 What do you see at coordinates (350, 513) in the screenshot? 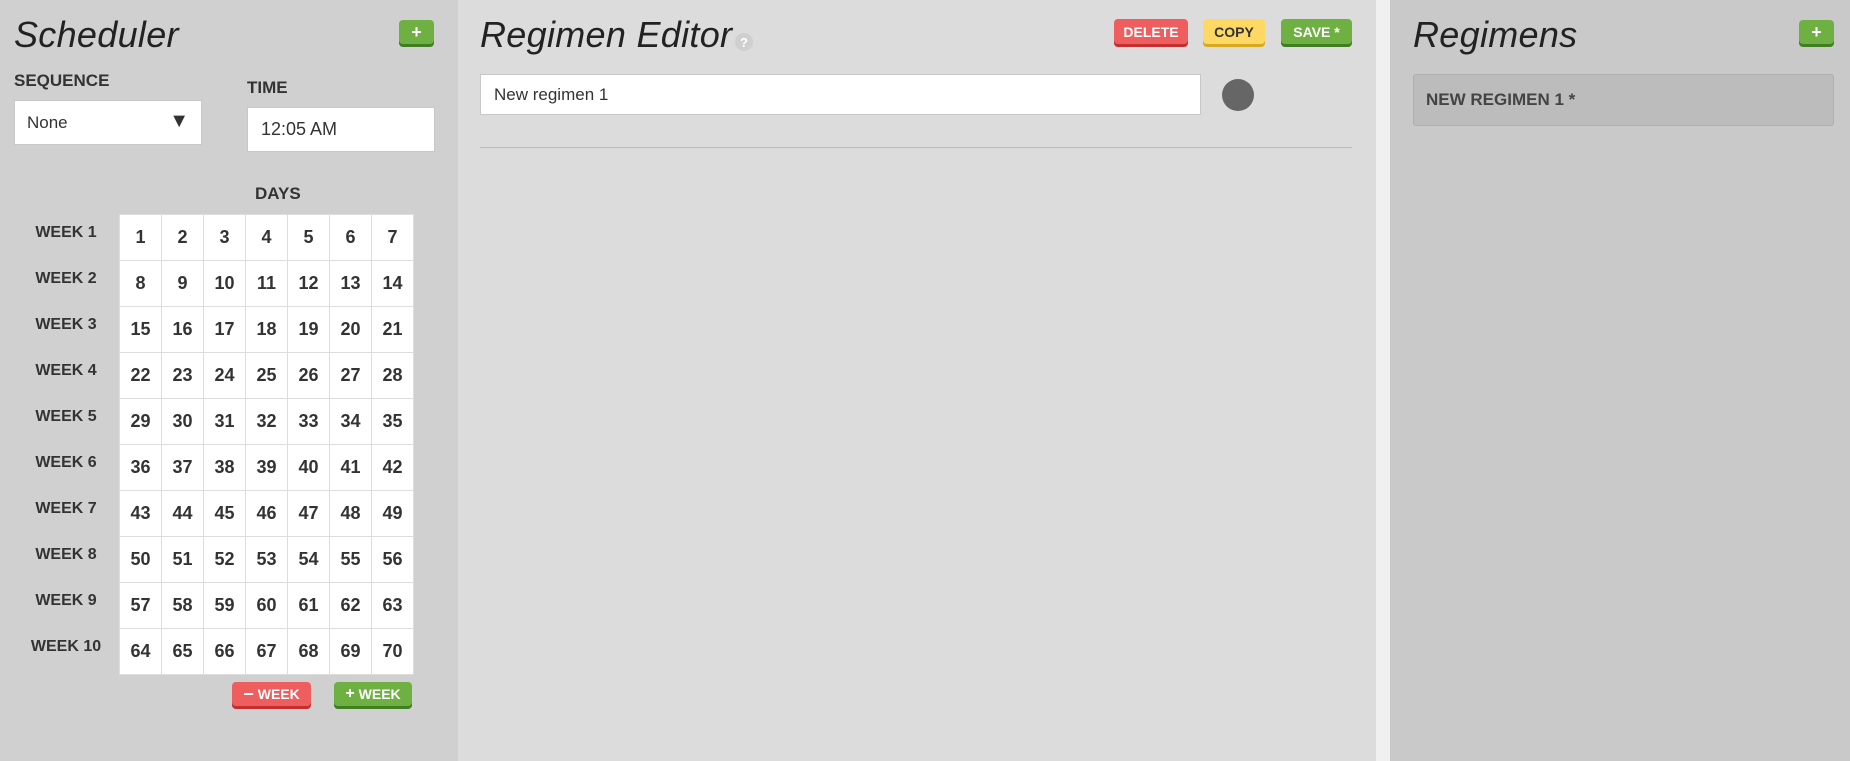
I see `day-cell: 48` at bounding box center [350, 513].